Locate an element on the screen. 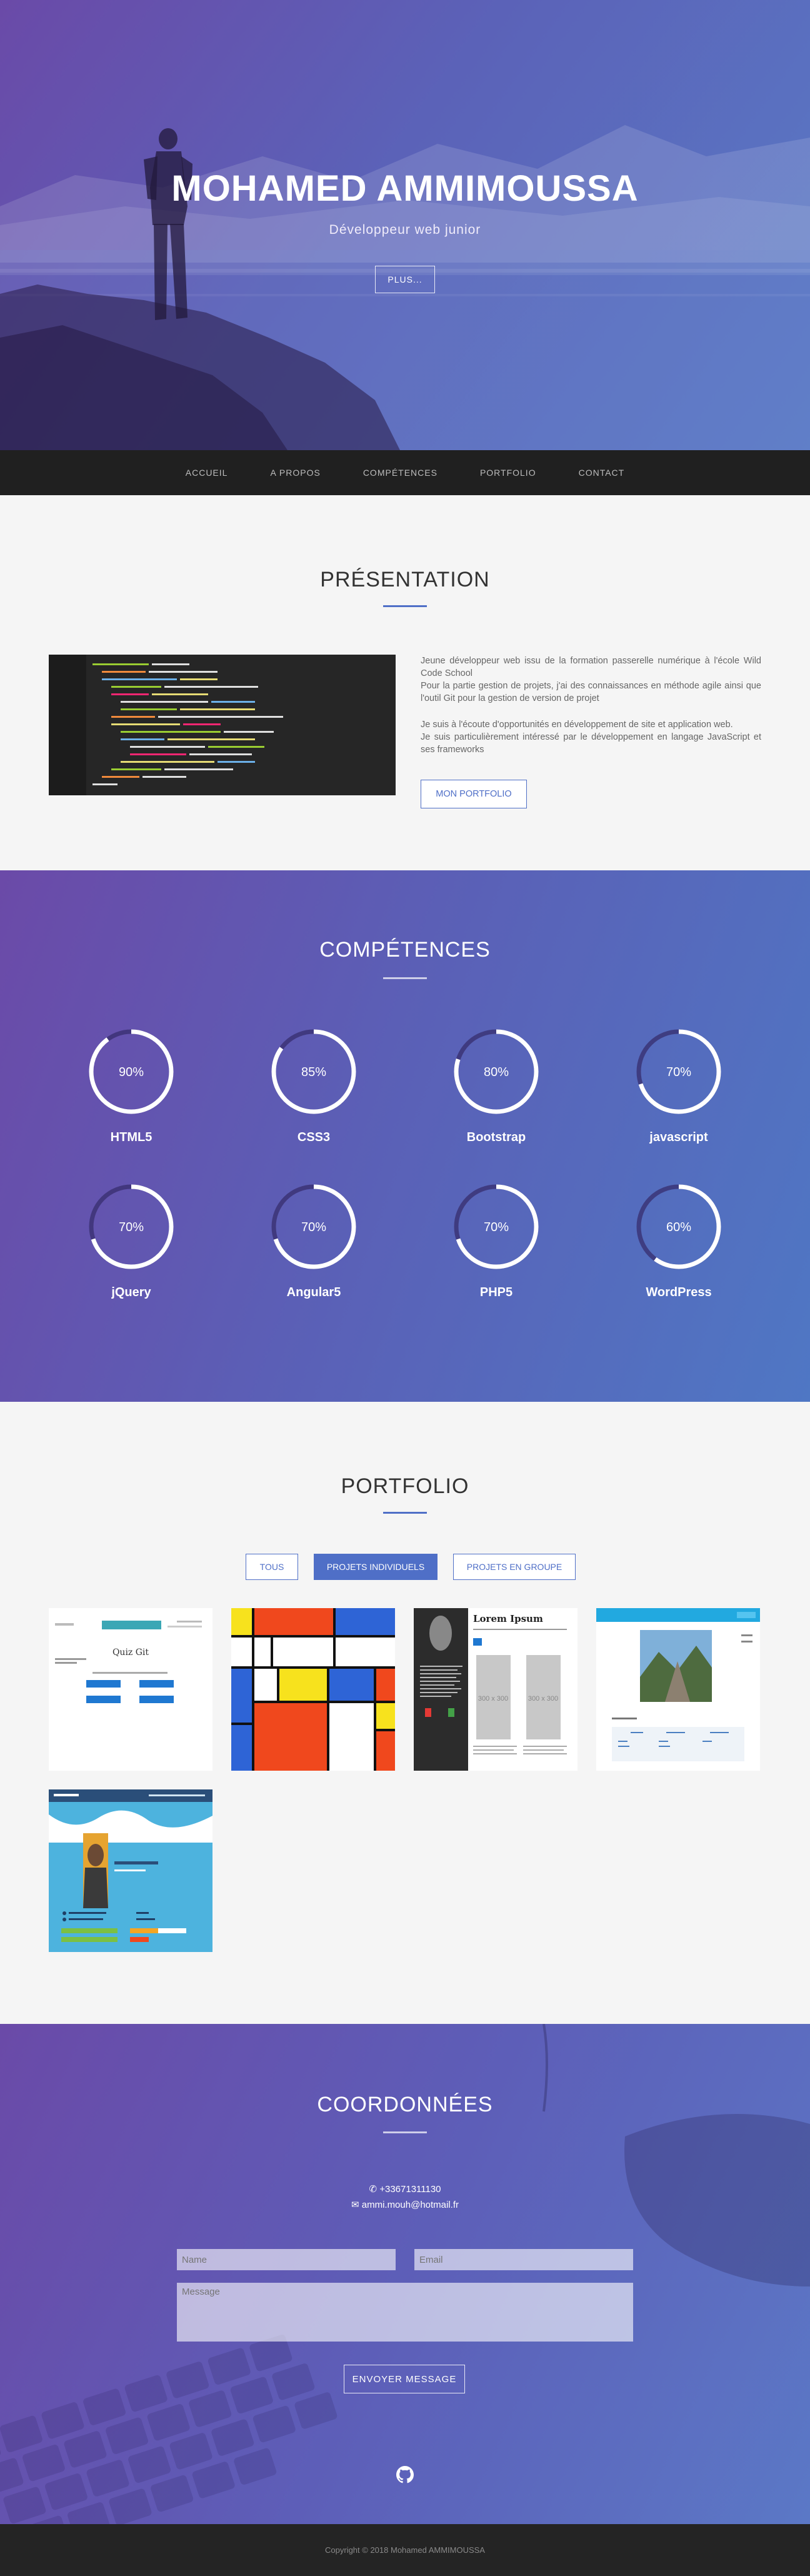 This screenshot has height=2576, width=810. footer: Copyright © 2018 Mohamed AMMIMOUSSA is located at coordinates (405, 2550).